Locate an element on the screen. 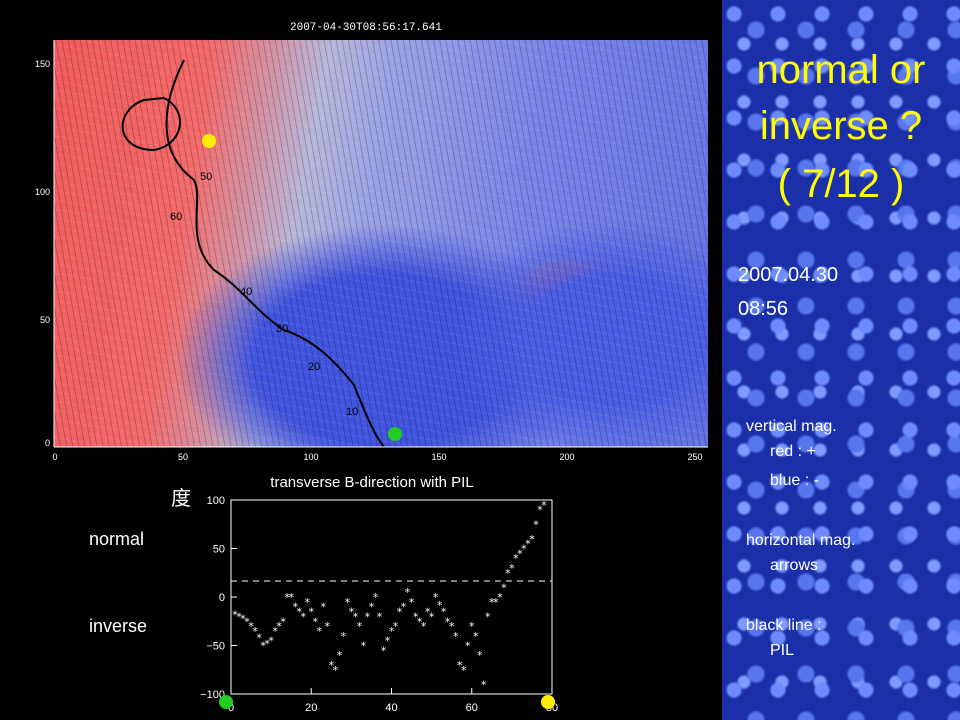 The height and width of the screenshot is (720, 960). x-tick-label: 40 is located at coordinates (391, 708).